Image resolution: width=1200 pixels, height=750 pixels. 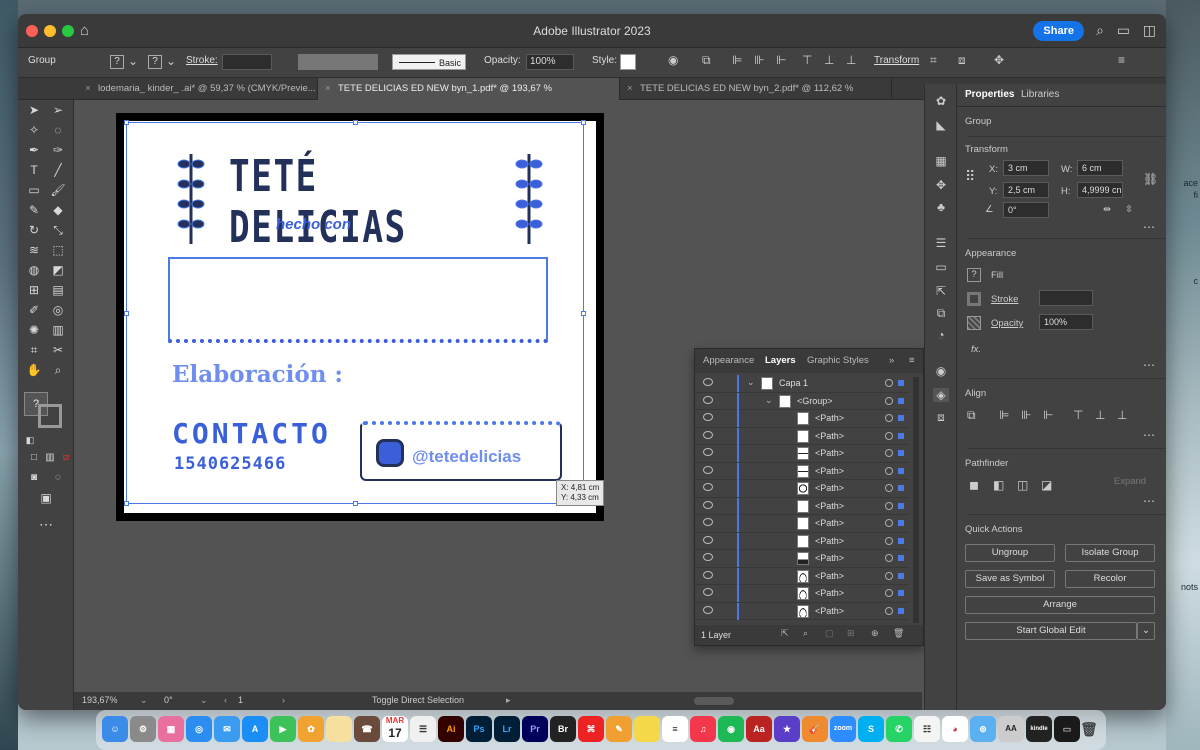 I want to click on workspace-icon: ▭, so click(x=1123, y=30).